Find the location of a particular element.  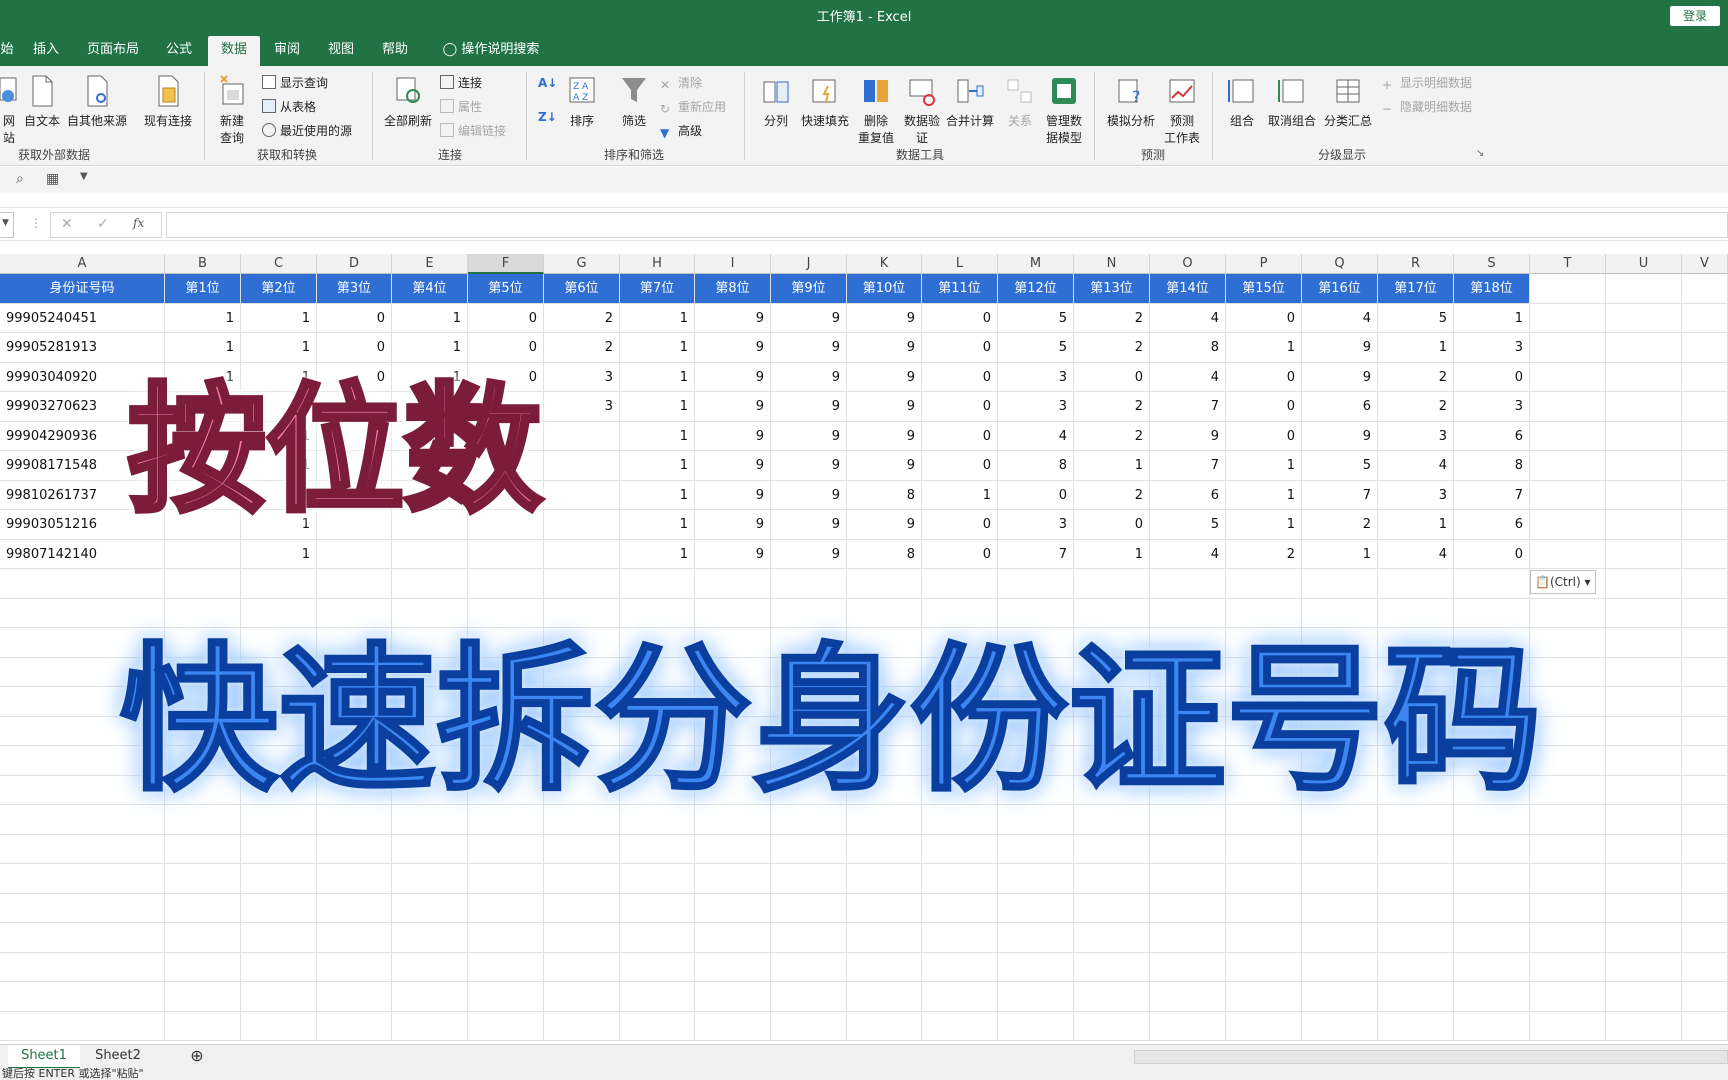

tab-page-layout: 页面布局 is located at coordinates (113, 51).